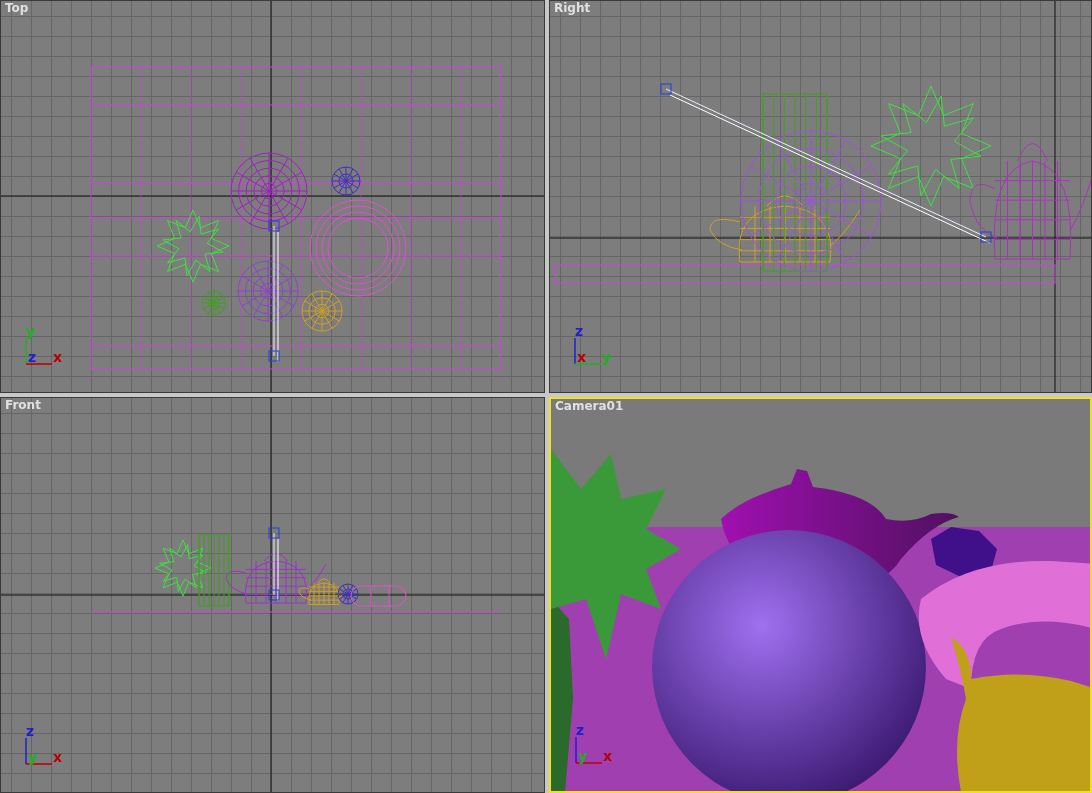 The image size is (1092, 793). I want to click on viewport-label: Right, so click(572, 8).